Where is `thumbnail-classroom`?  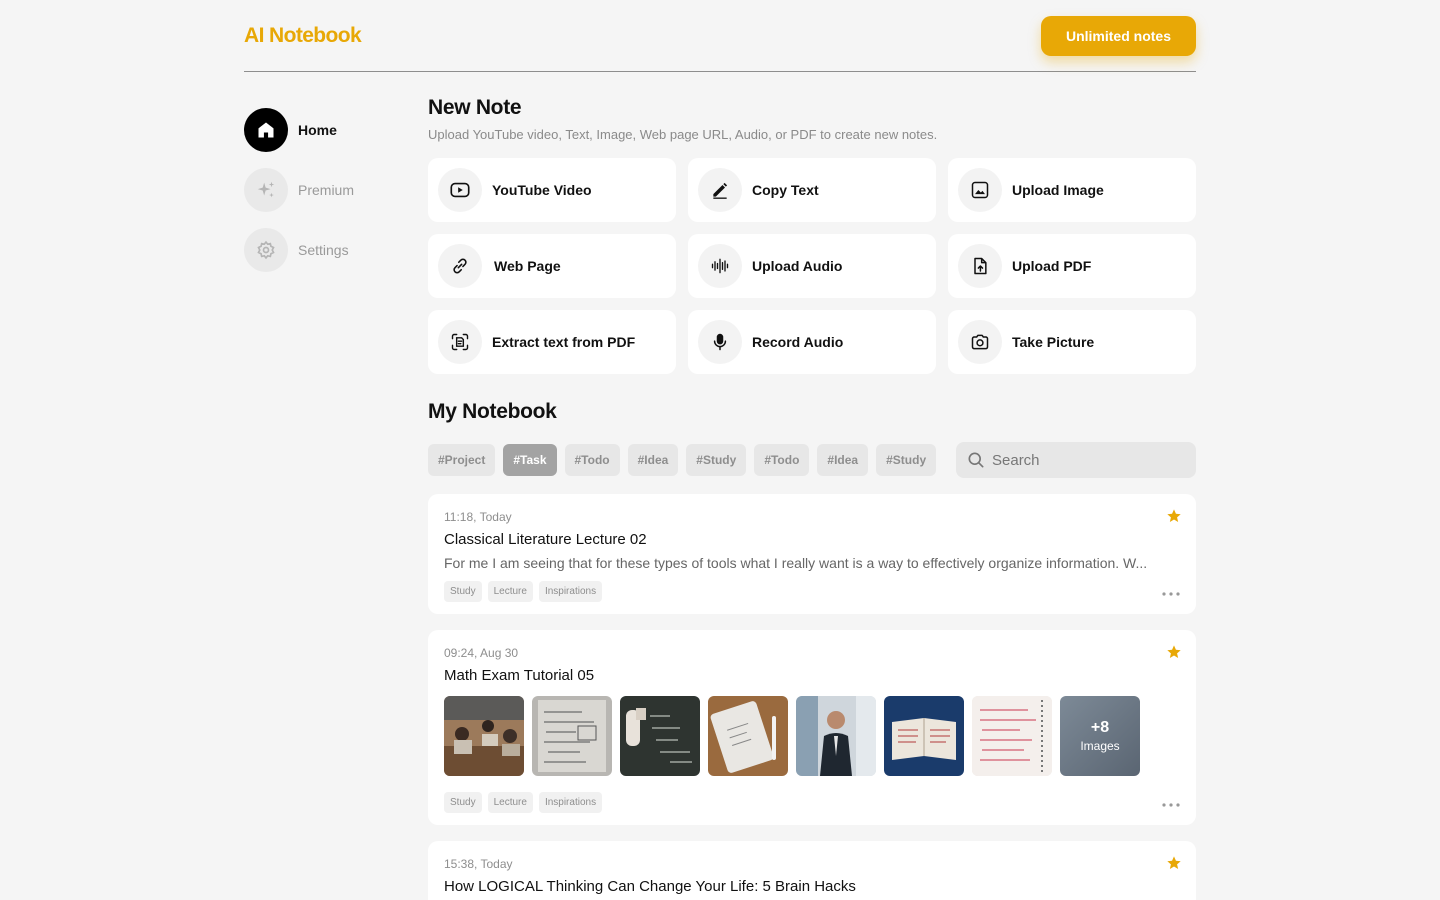 thumbnail-classroom is located at coordinates (484, 736).